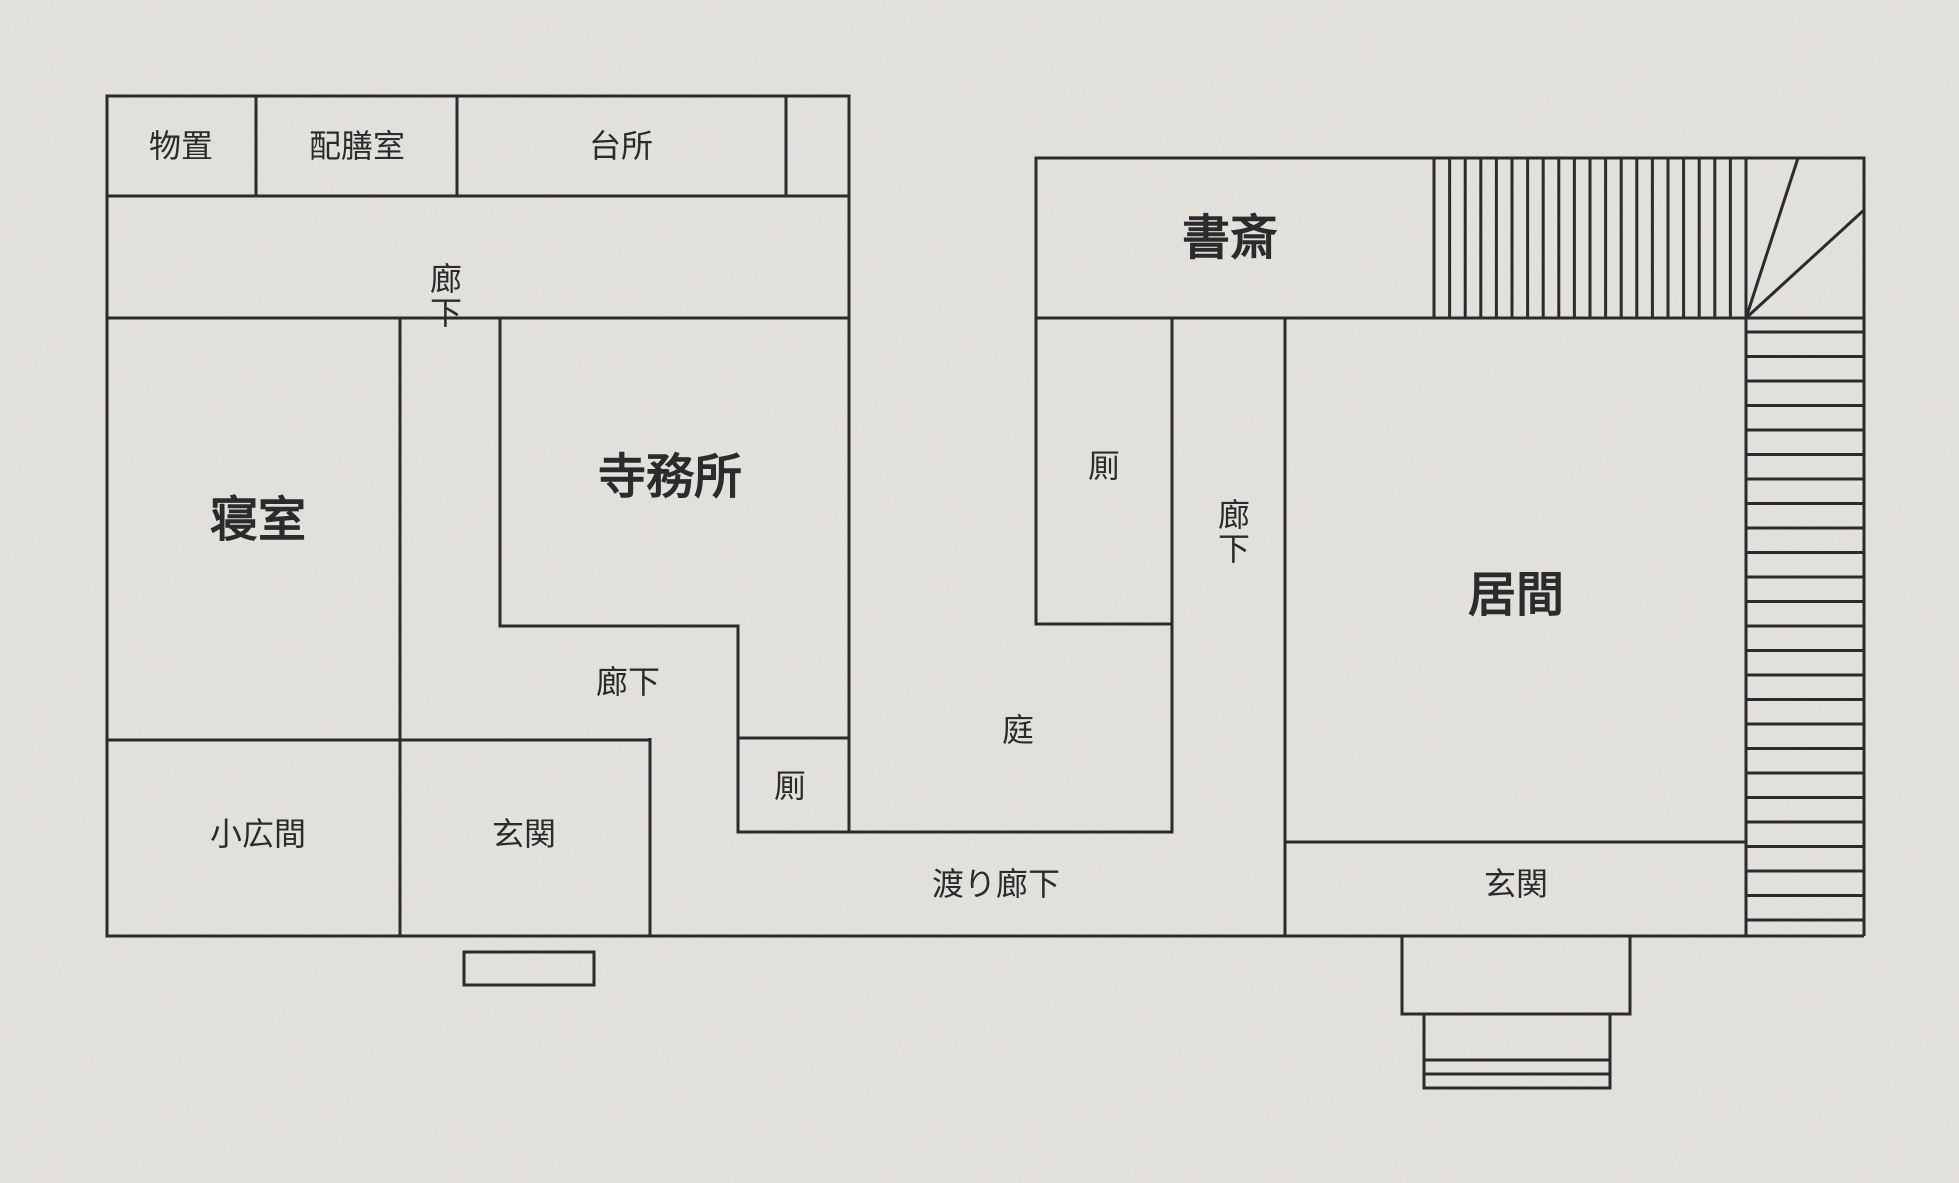 Image resolution: width=1959 pixels, height=1183 pixels. What do you see at coordinates (1516, 595) in the screenshot?
I see `room-living-room: 居間` at bounding box center [1516, 595].